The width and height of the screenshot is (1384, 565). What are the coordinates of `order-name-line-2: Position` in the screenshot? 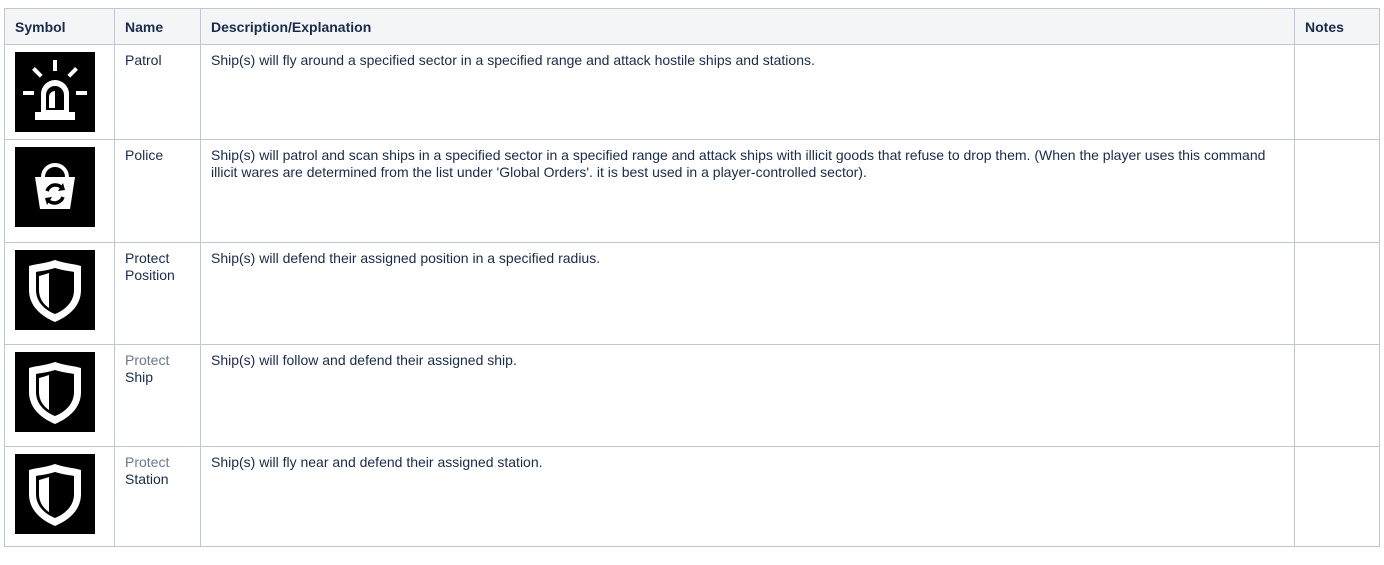 It's located at (150, 275).